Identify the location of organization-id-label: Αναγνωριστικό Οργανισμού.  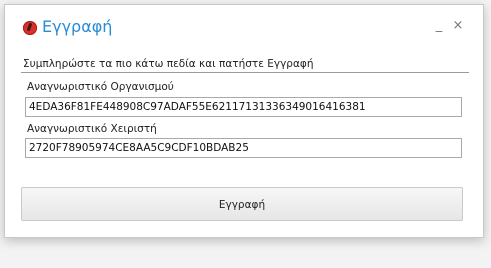
(100, 87).